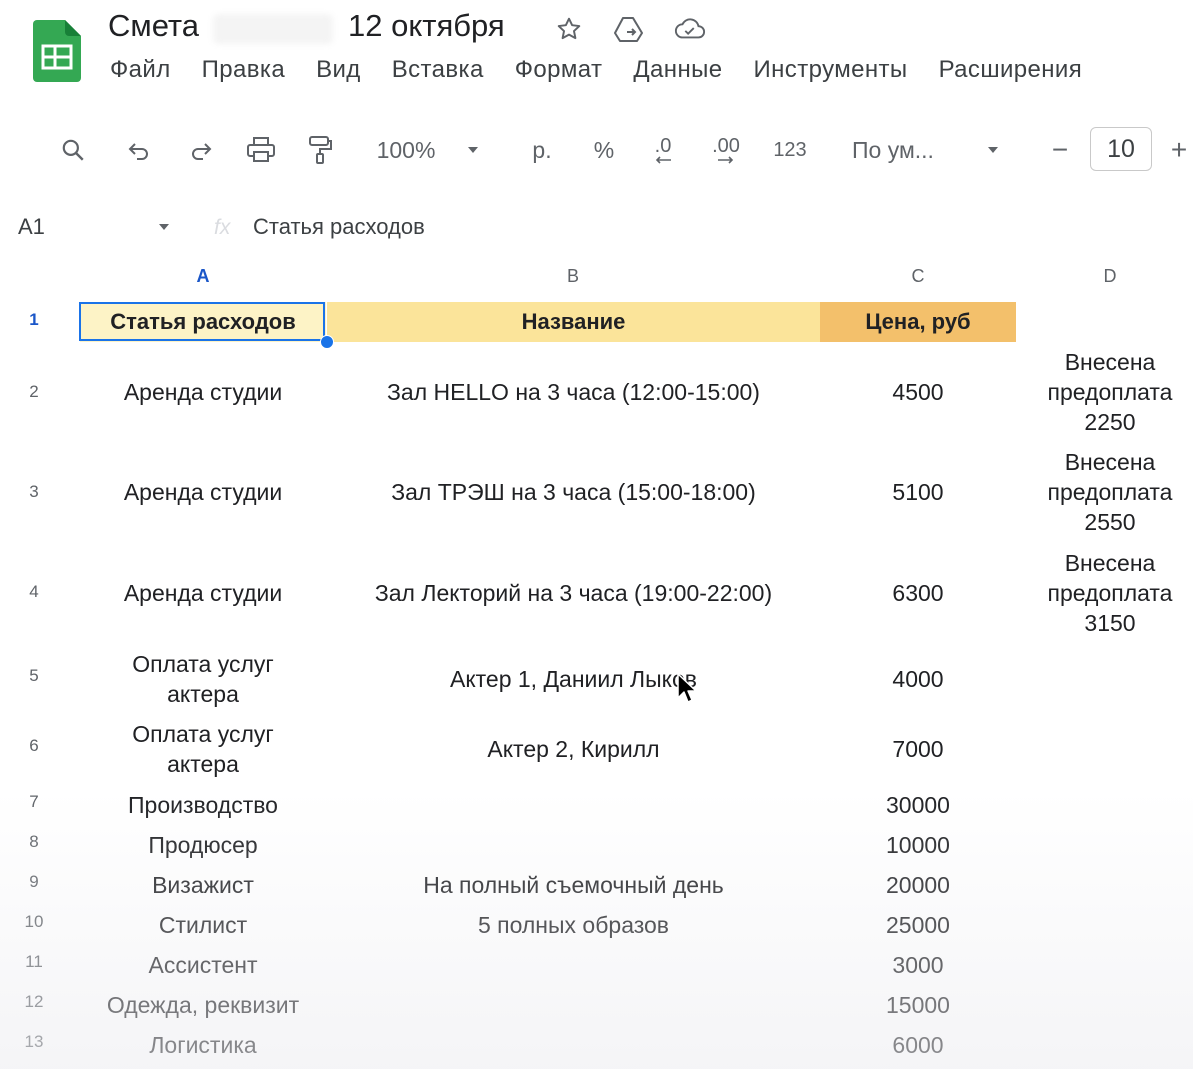 The image size is (1193, 1069). I want to click on column-header-b: B, so click(573, 276).